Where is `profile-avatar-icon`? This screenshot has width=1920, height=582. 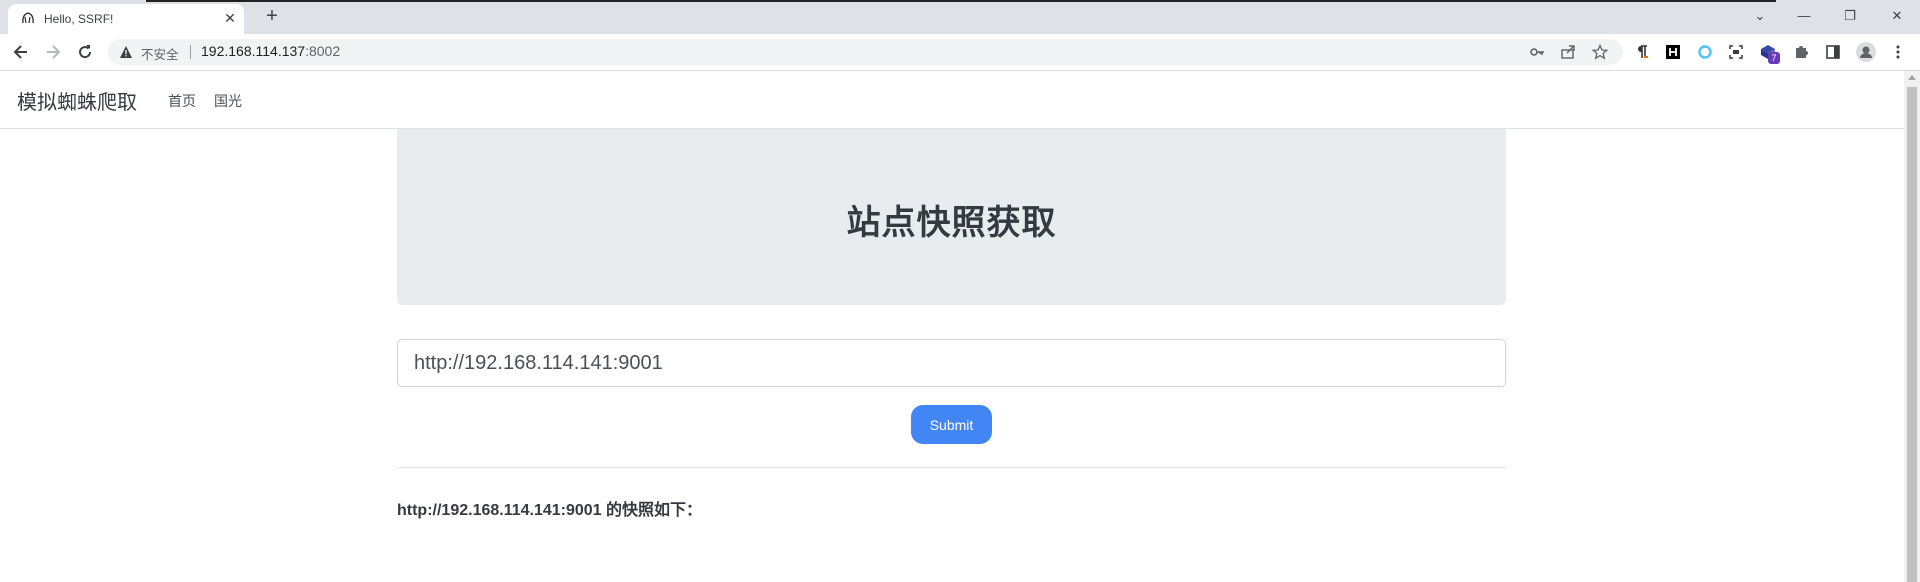
profile-avatar-icon is located at coordinates (1866, 52).